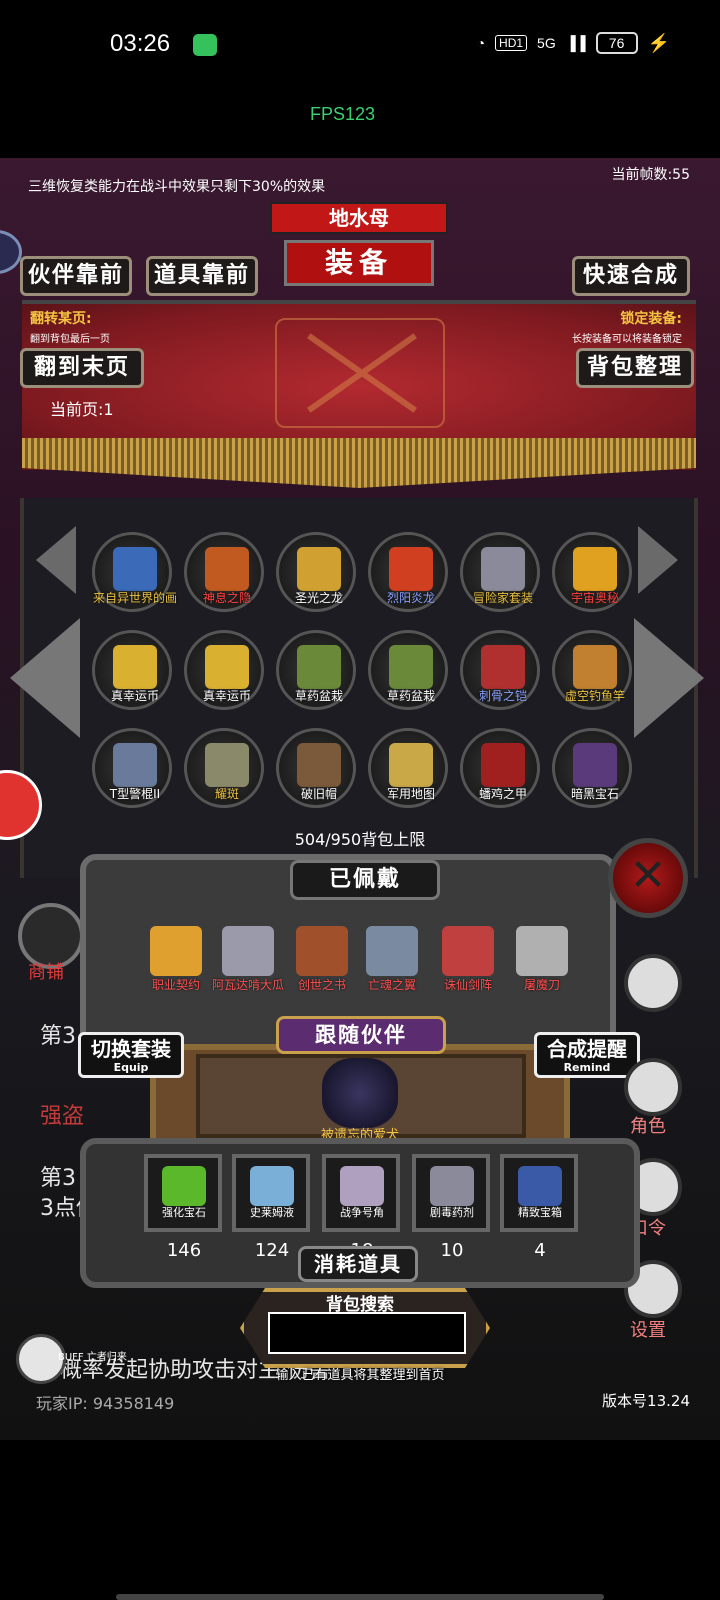  I want to click on inventory-slot: 烈阳炎龙, so click(408, 572).